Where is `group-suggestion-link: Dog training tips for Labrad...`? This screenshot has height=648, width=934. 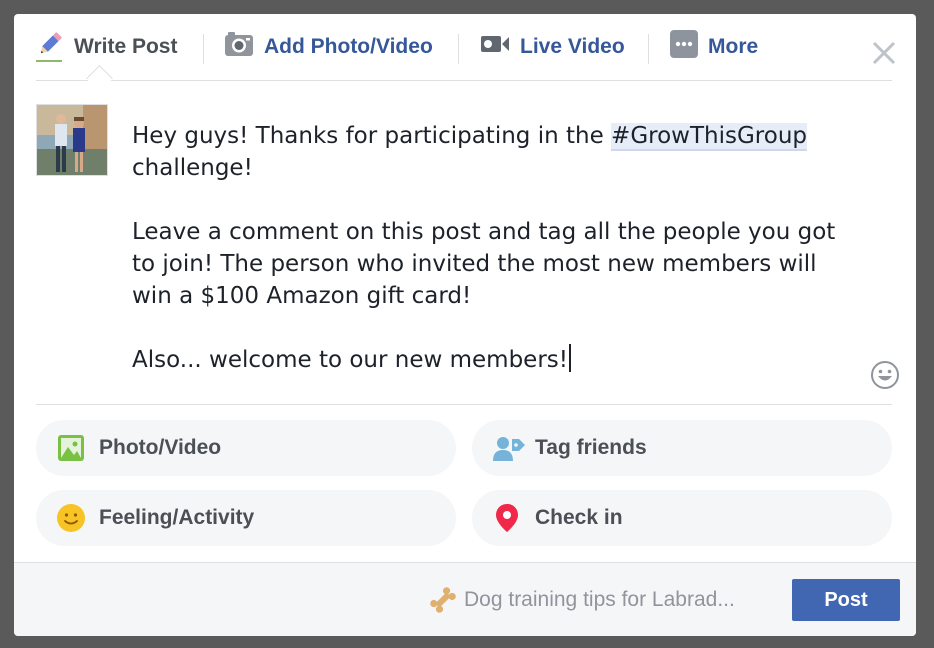 group-suggestion-link: Dog training tips for Labrad... is located at coordinates (581, 600).